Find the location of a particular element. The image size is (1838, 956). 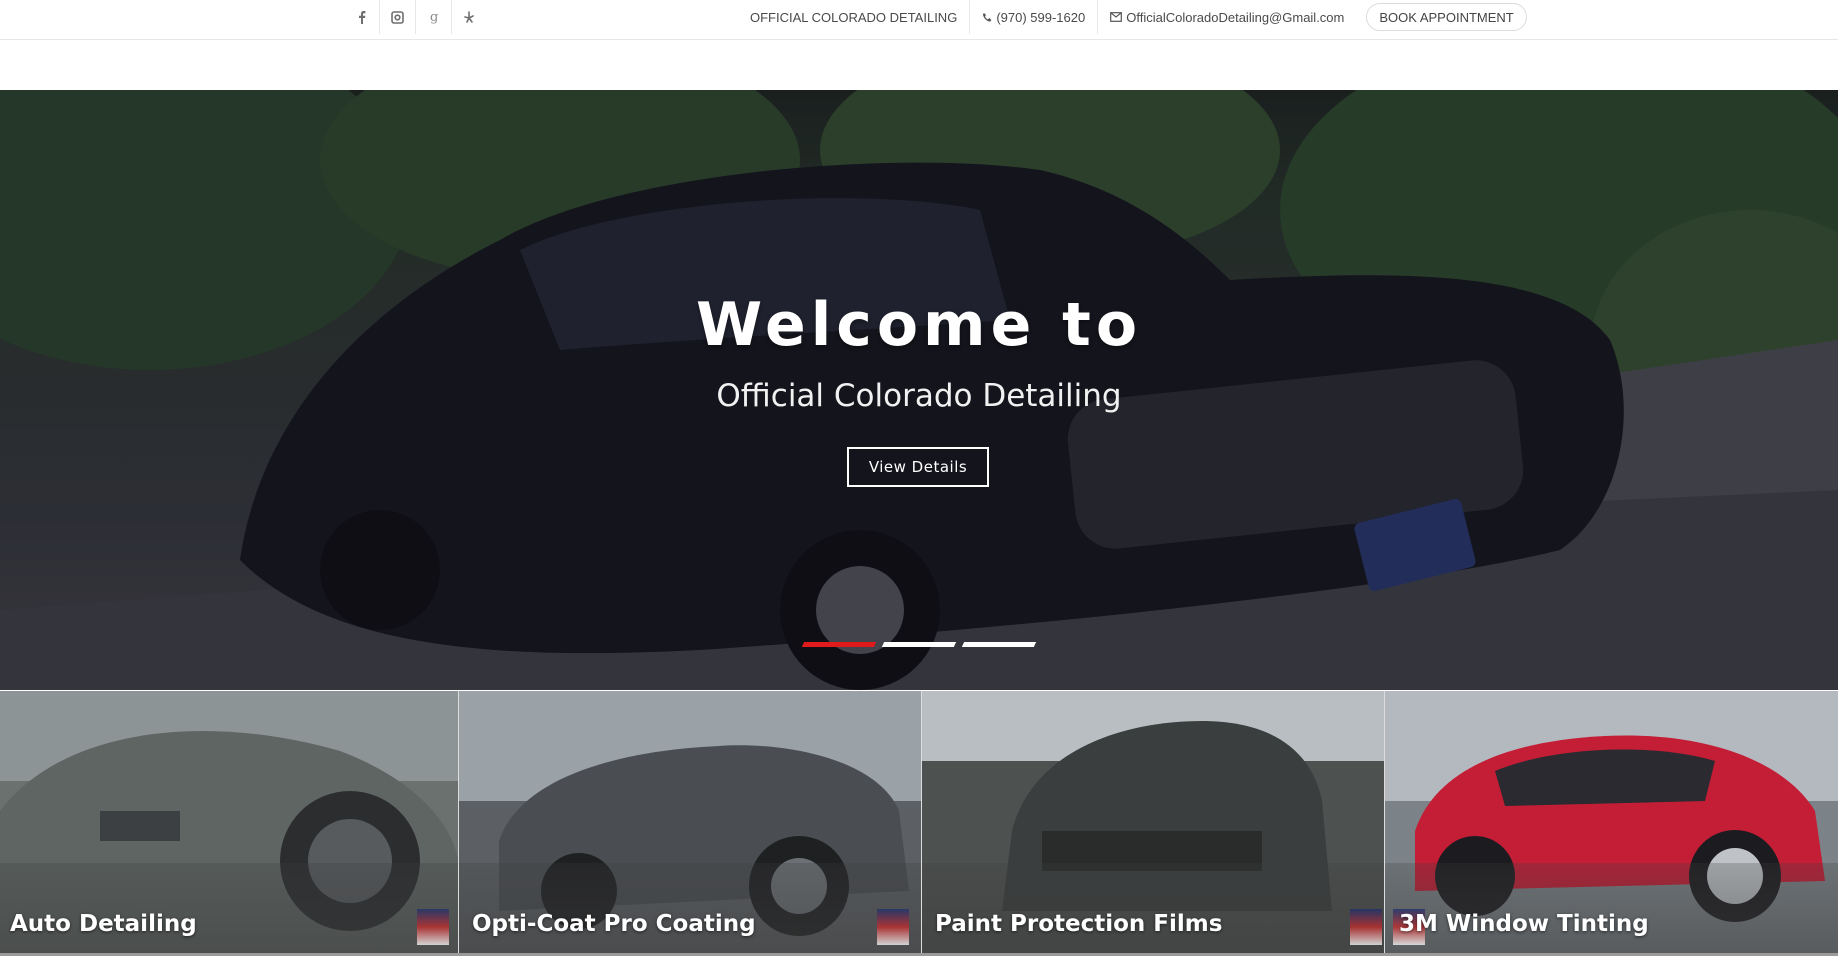

nav-strip is located at coordinates (919, 64).